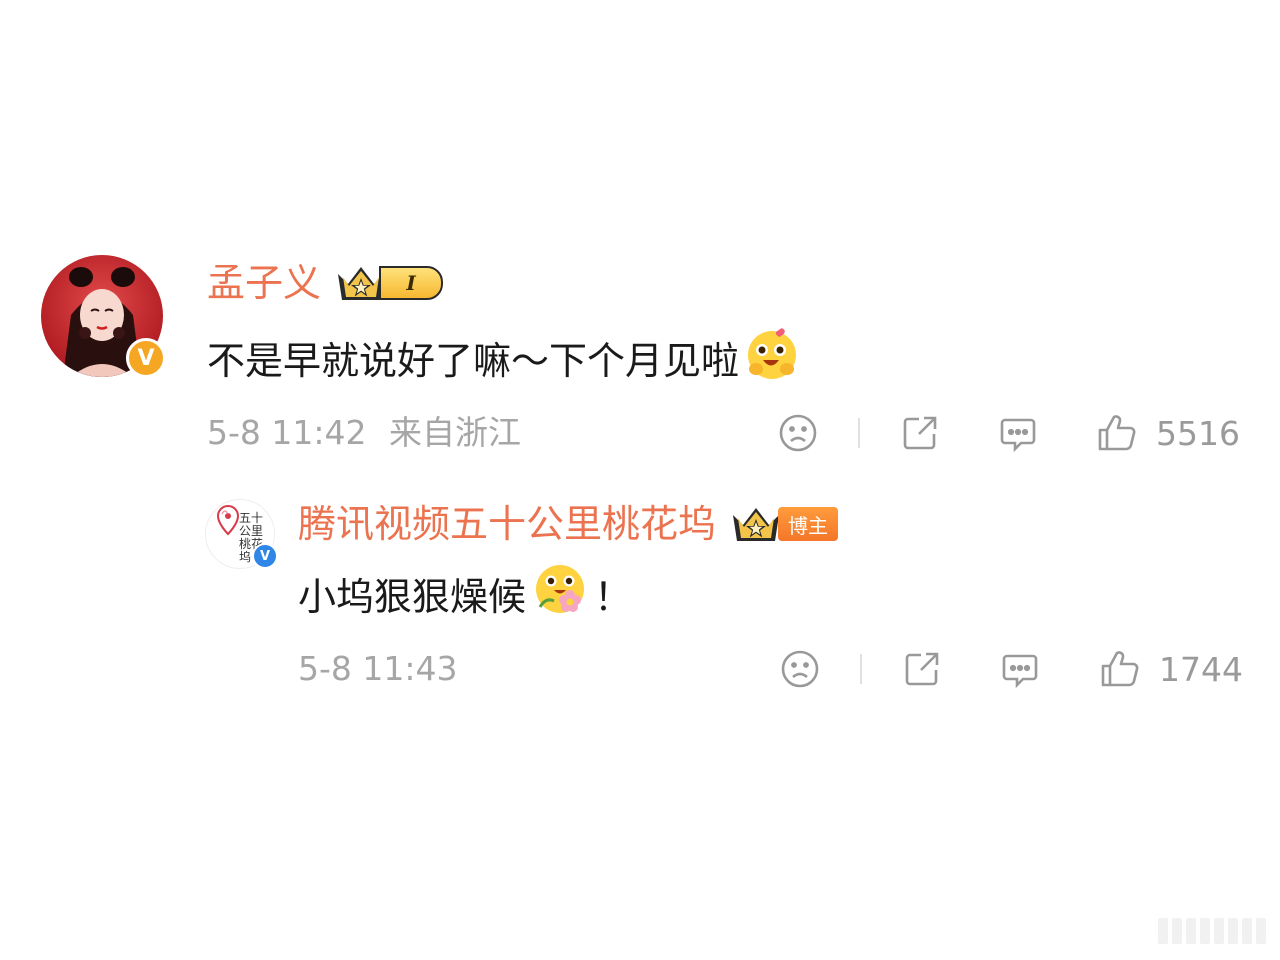  I want to click on reply-text: 小坞狠狠燥候 ！, so click(465, 596).